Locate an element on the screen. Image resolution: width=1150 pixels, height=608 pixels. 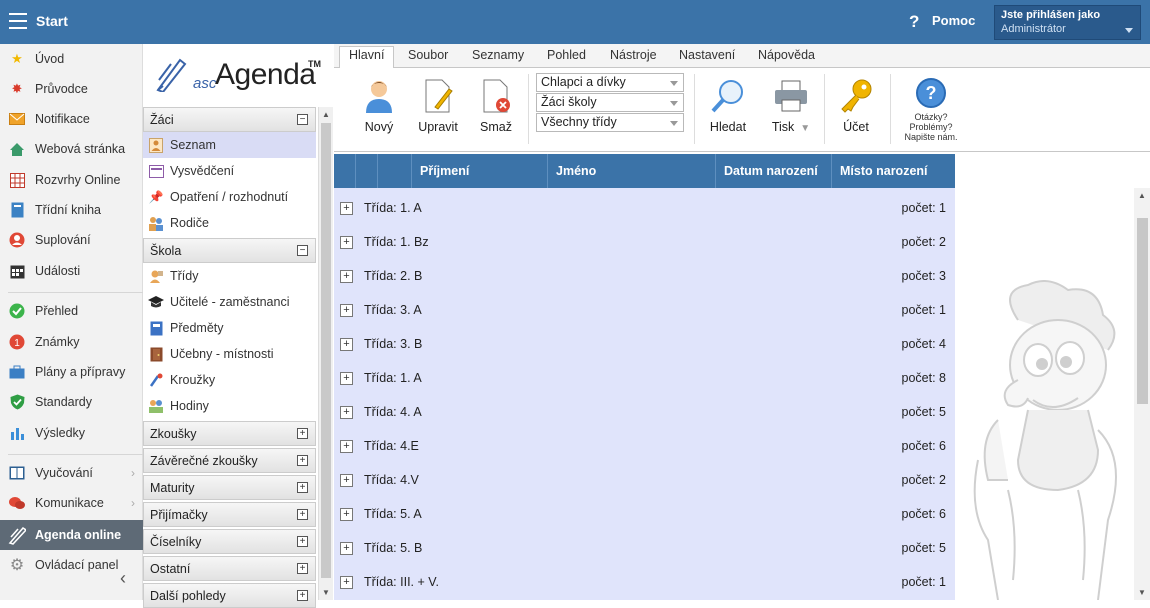
section-zaci: Žáci − is located at coordinates (229, 119).